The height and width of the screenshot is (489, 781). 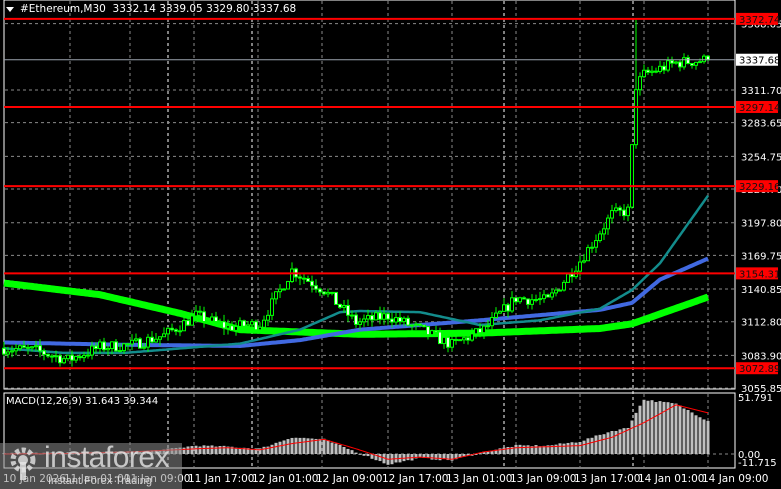 What do you see at coordinates (671, 479) in the screenshot?
I see `time-axis-label: 14 Jan 01:00` at bounding box center [671, 479].